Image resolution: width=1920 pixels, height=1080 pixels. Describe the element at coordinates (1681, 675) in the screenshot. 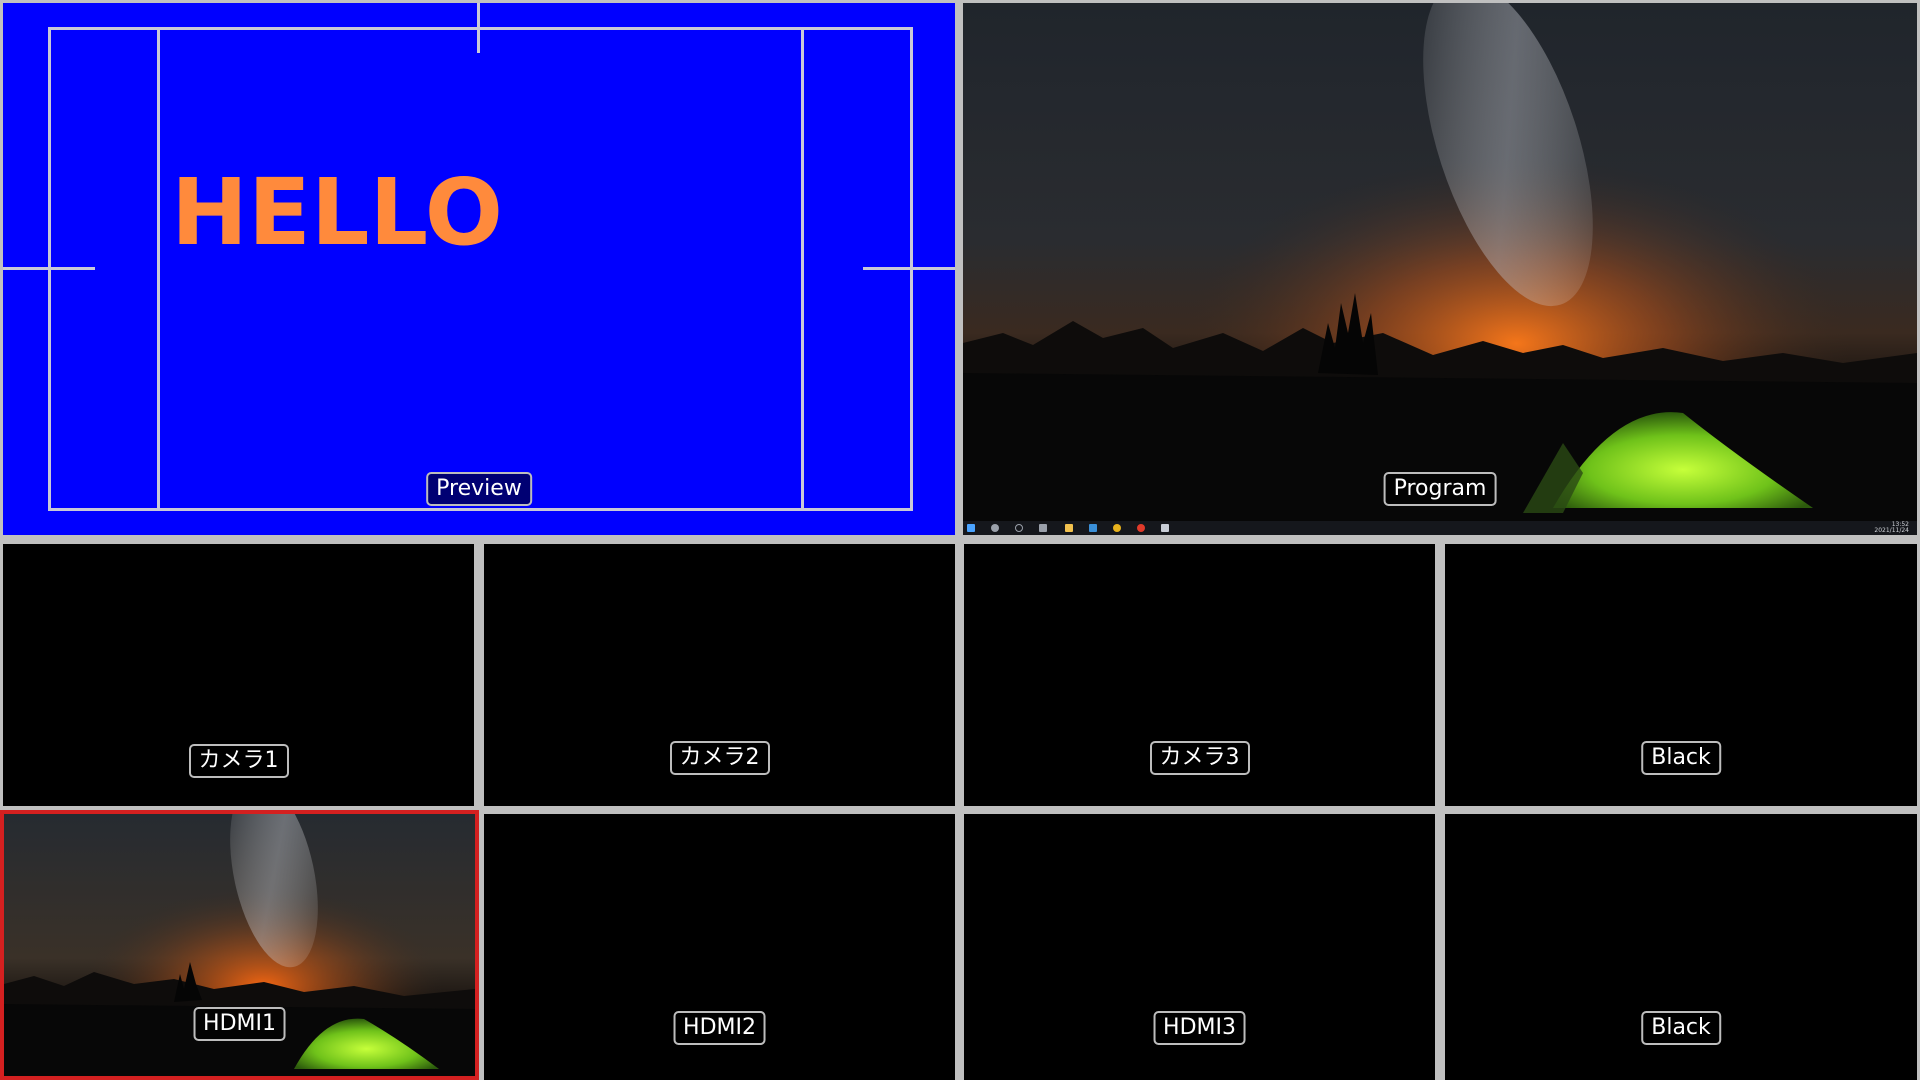

I see `source-tile-black-1: Black` at that location.